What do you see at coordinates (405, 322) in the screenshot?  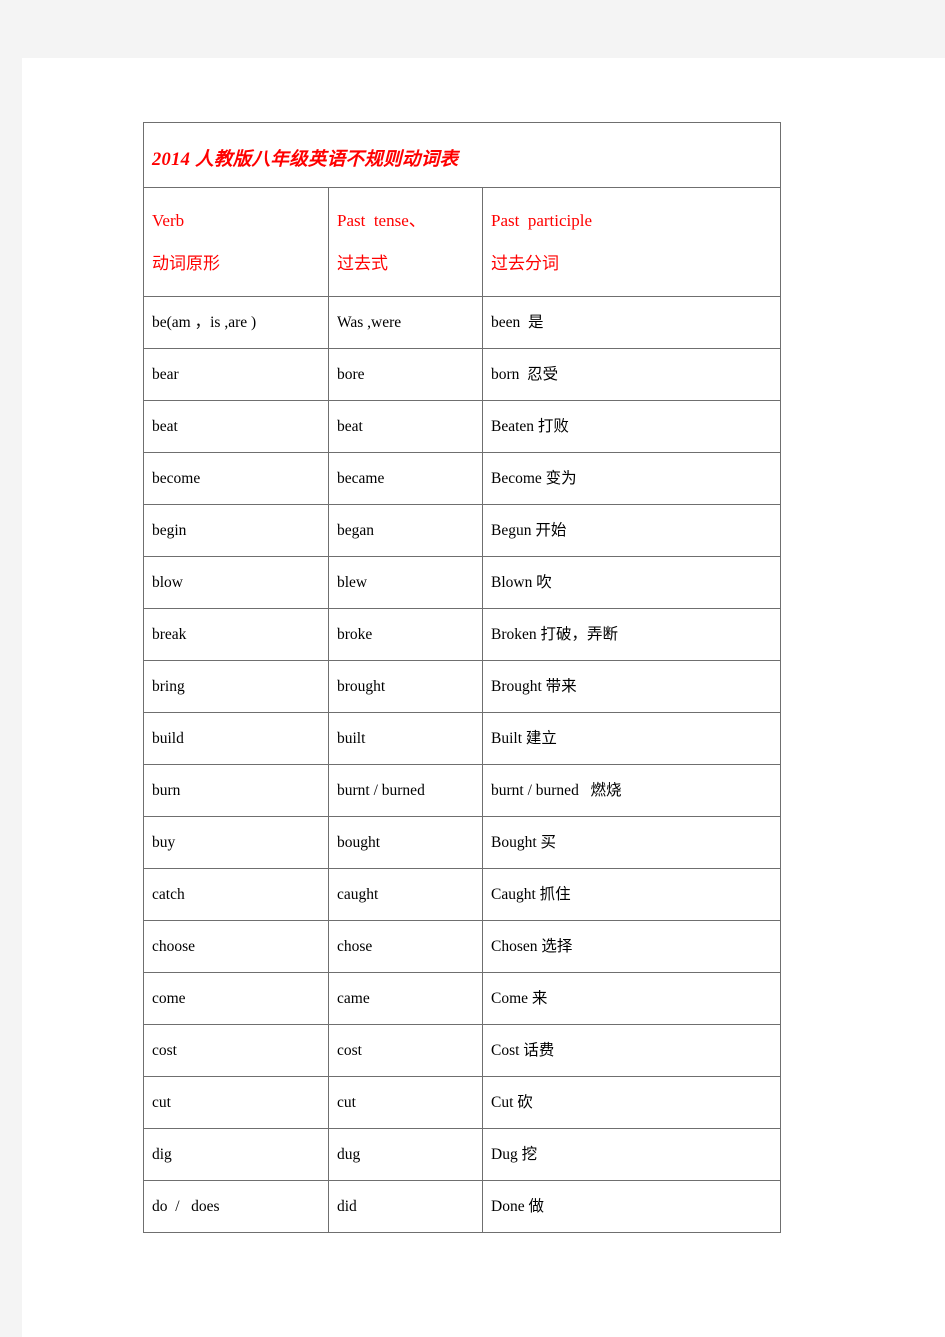 I see `cell-past-tense: Was ,were` at bounding box center [405, 322].